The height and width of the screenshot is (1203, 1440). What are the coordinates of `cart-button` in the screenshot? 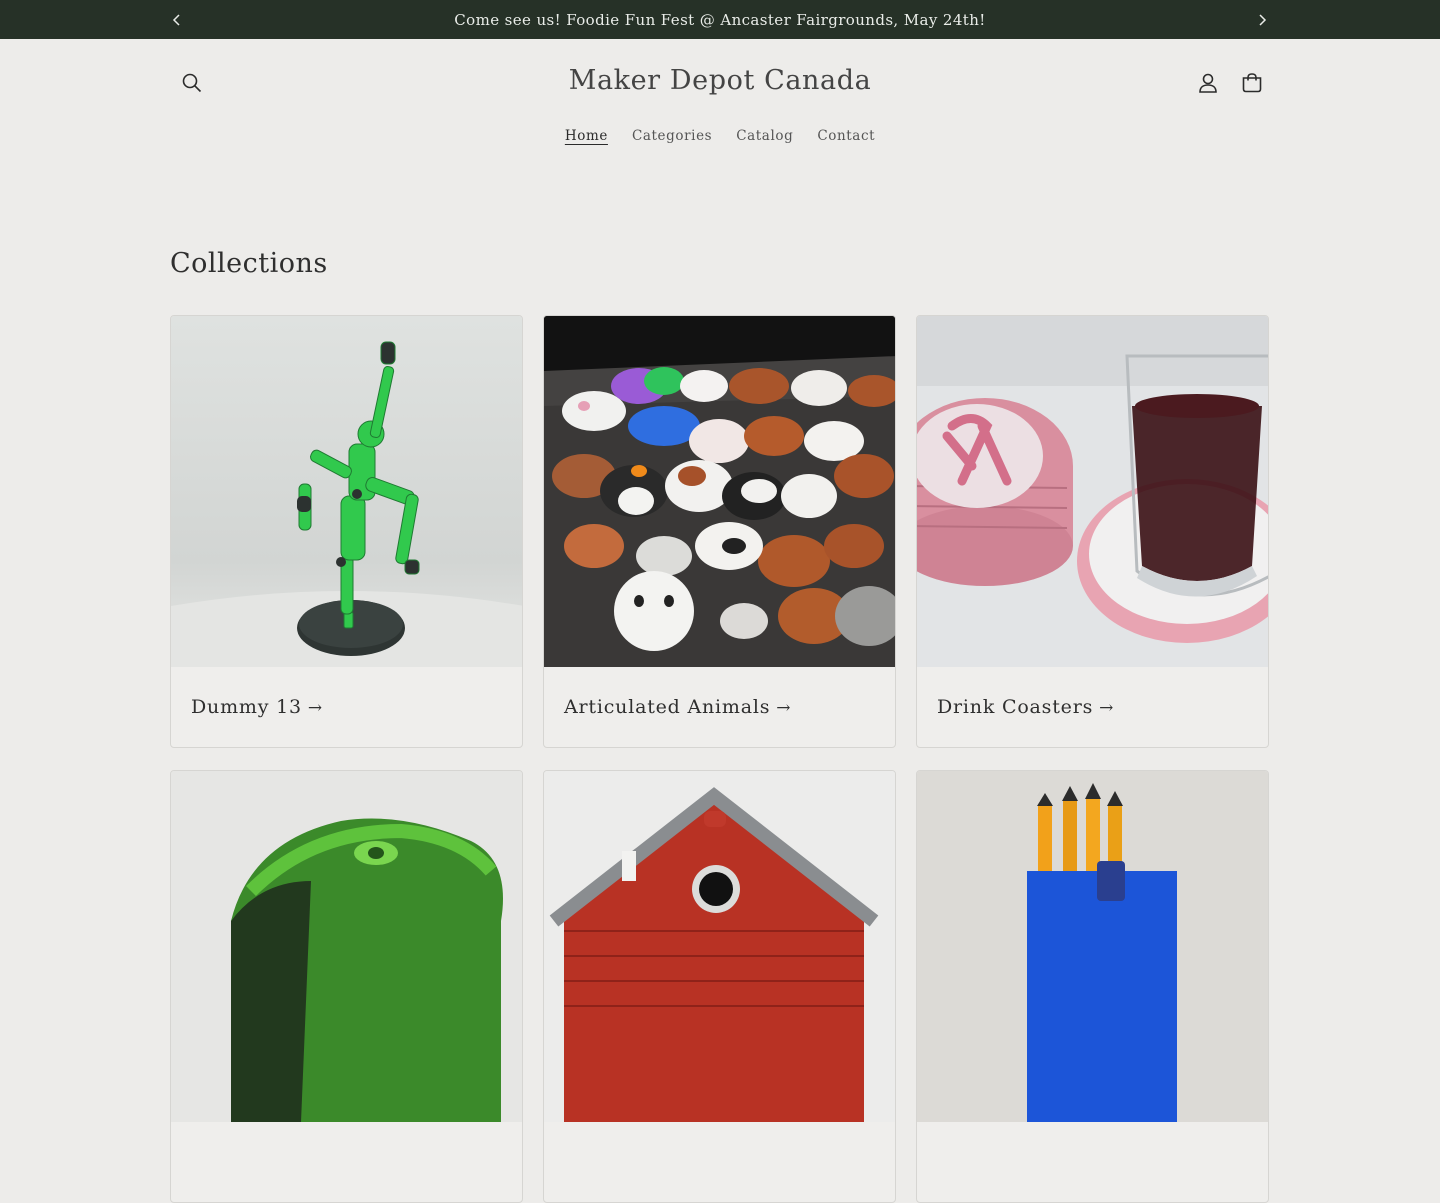 It's located at (1252, 83).